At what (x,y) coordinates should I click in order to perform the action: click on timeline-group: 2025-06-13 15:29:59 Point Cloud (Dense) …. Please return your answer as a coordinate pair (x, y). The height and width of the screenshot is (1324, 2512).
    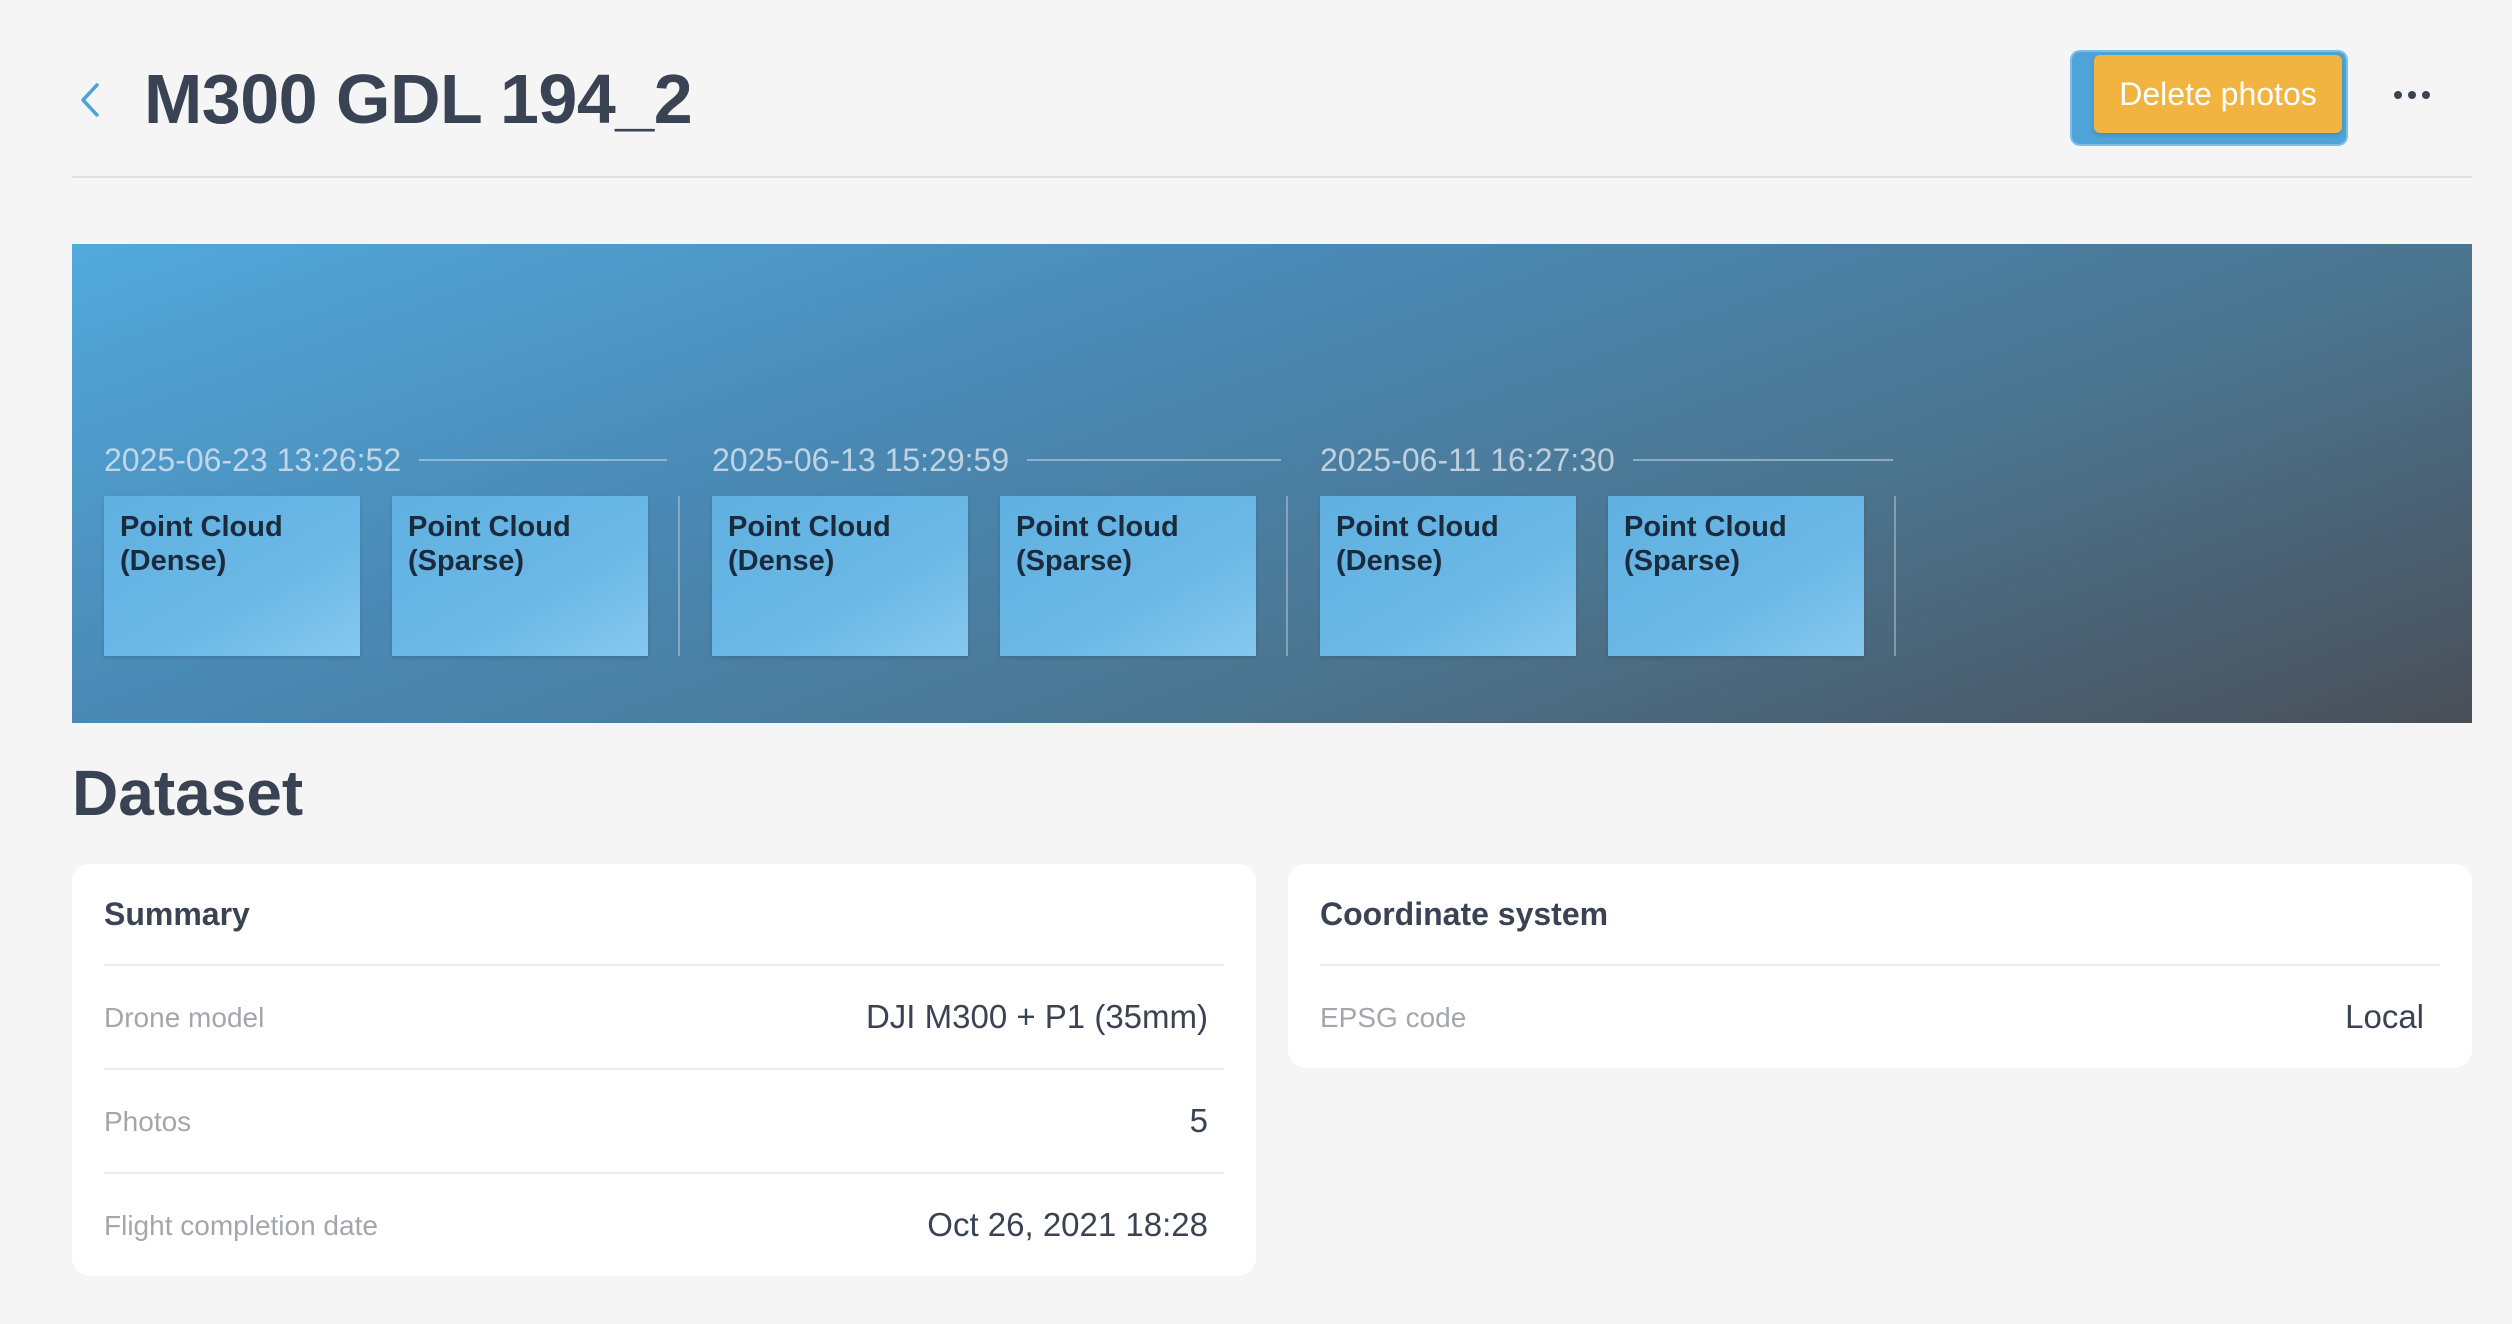
    Looking at the image, I should click on (1016, 548).